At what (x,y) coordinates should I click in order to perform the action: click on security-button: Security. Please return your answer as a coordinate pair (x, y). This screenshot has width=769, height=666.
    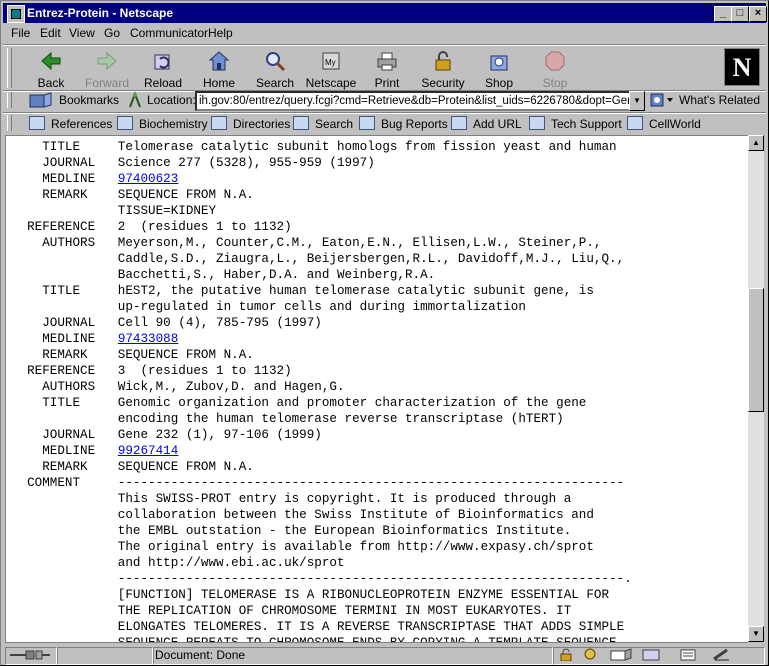
    Looking at the image, I should click on (443, 69).